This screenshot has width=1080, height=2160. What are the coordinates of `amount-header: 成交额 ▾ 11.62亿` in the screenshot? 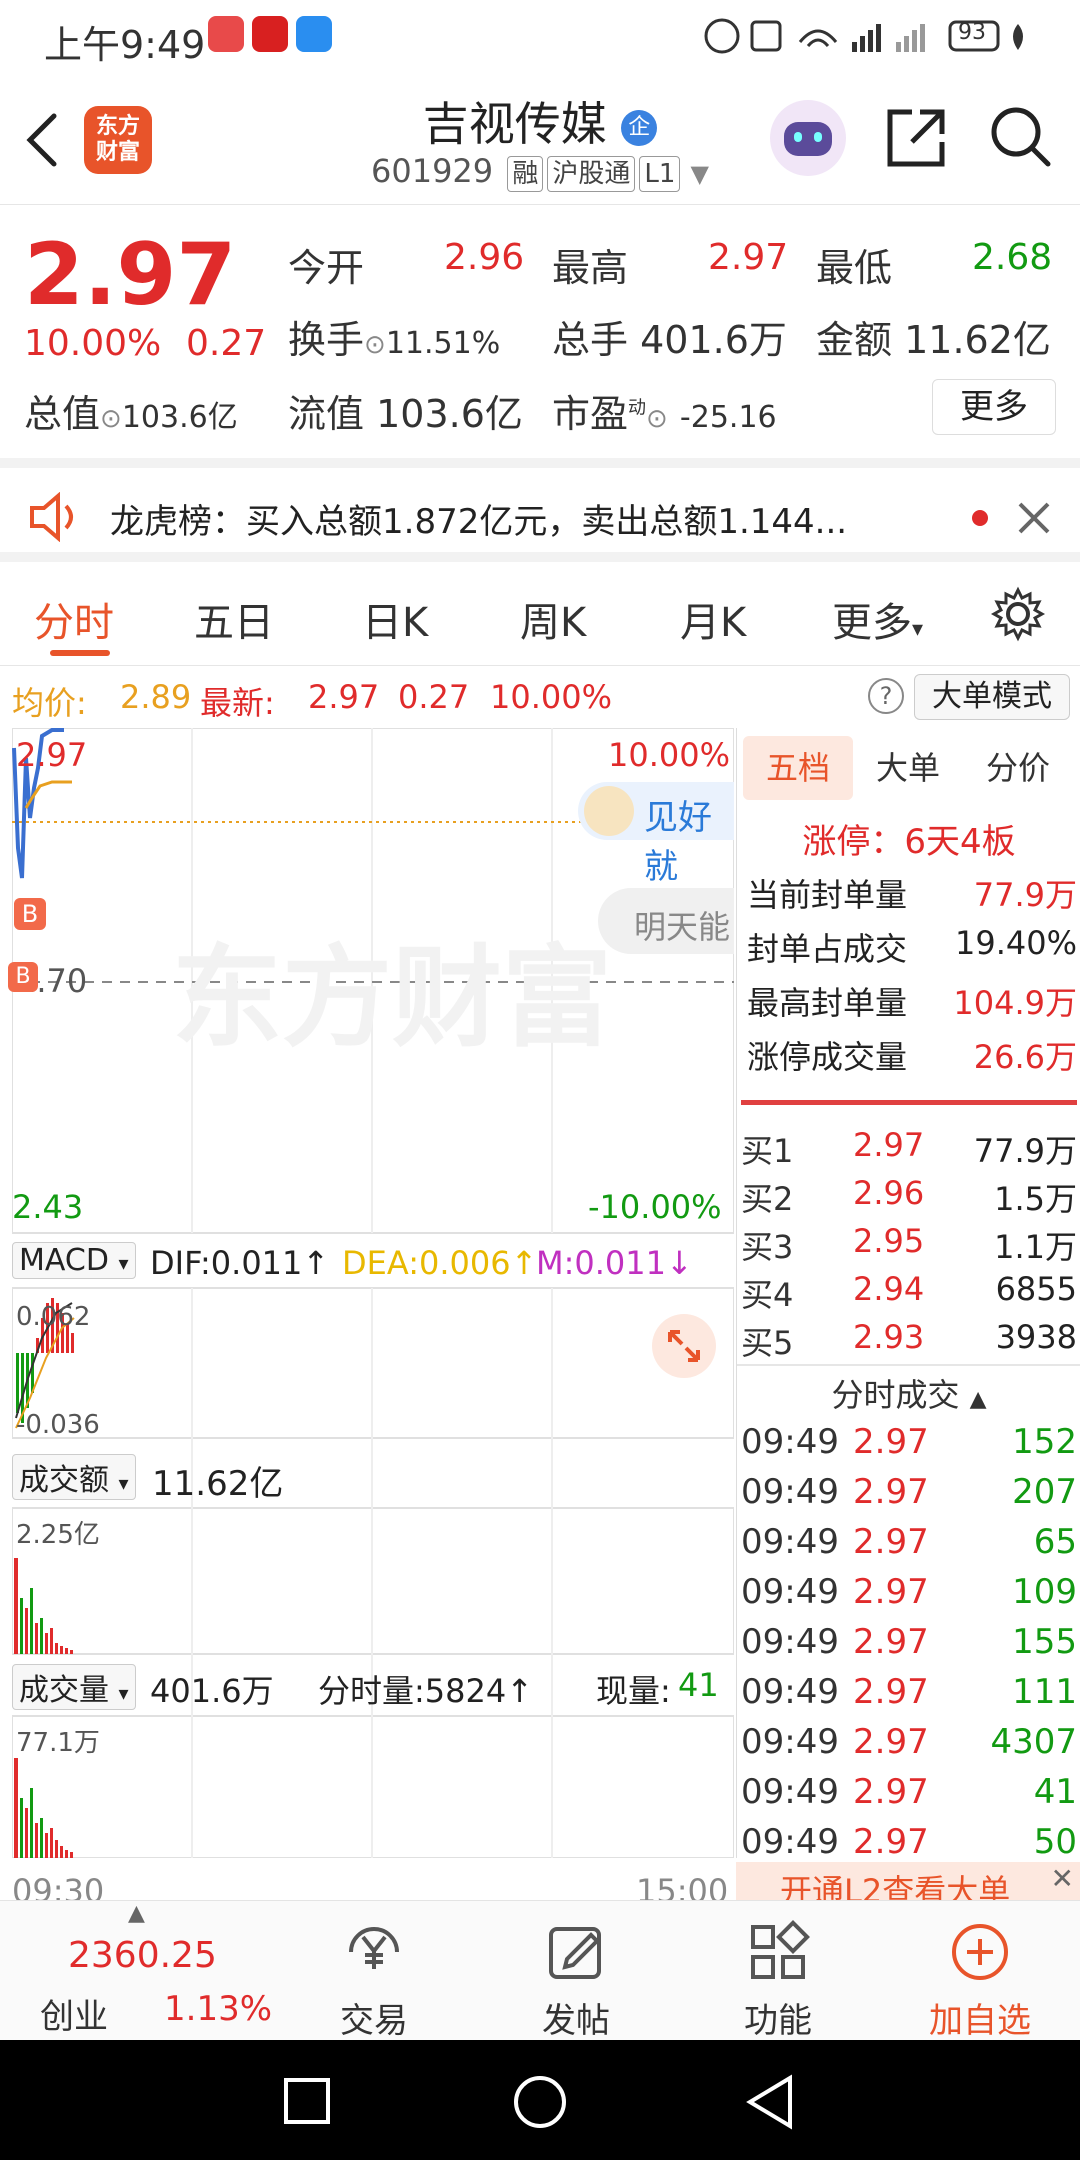 It's located at (373, 1478).